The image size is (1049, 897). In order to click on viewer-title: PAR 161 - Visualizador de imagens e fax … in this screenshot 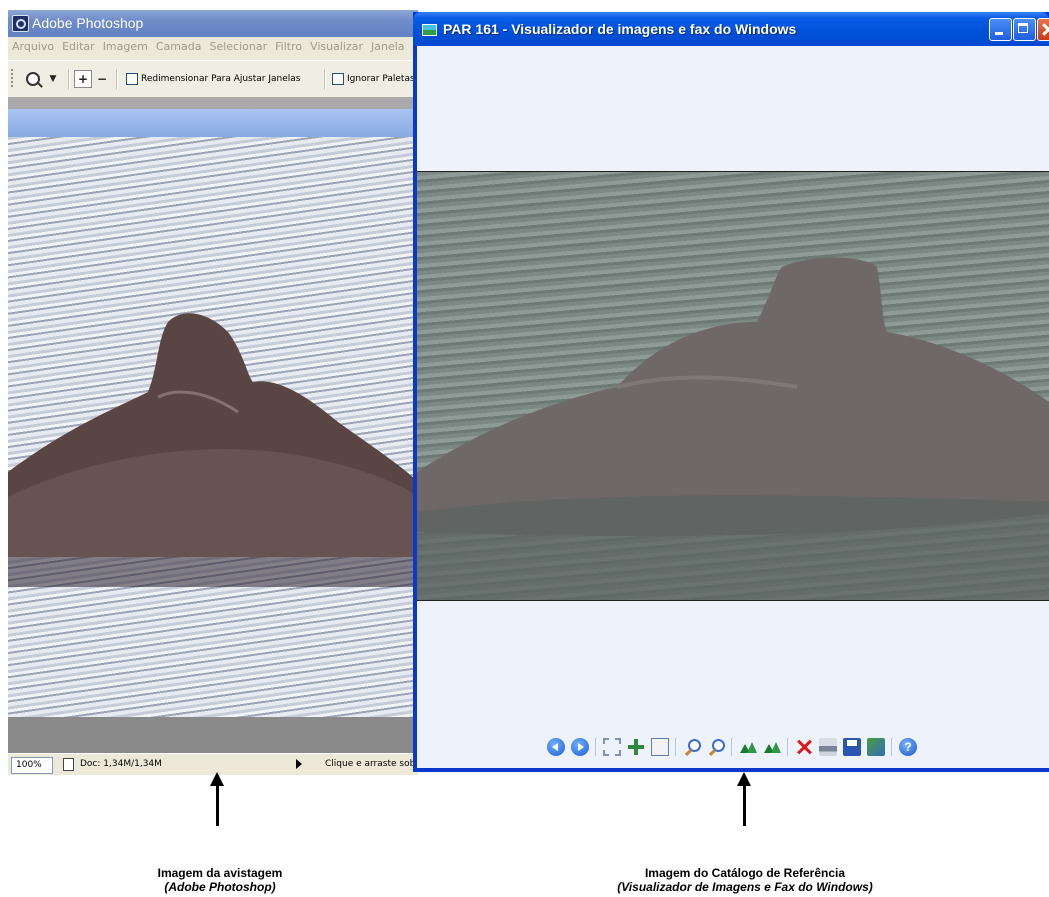, I will do `click(620, 29)`.